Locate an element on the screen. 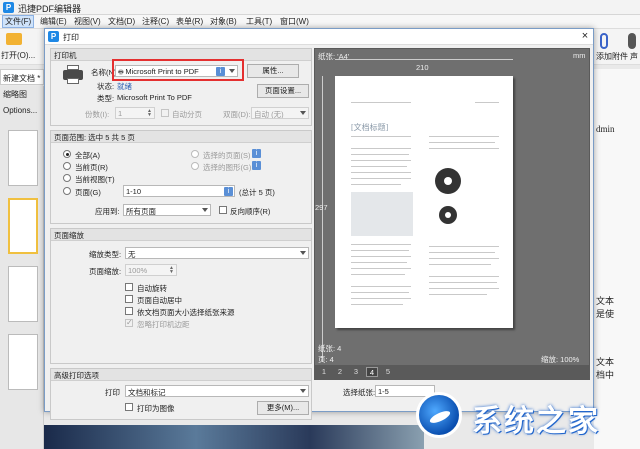  all-pages-label: 全部(A) is located at coordinates (87, 155).